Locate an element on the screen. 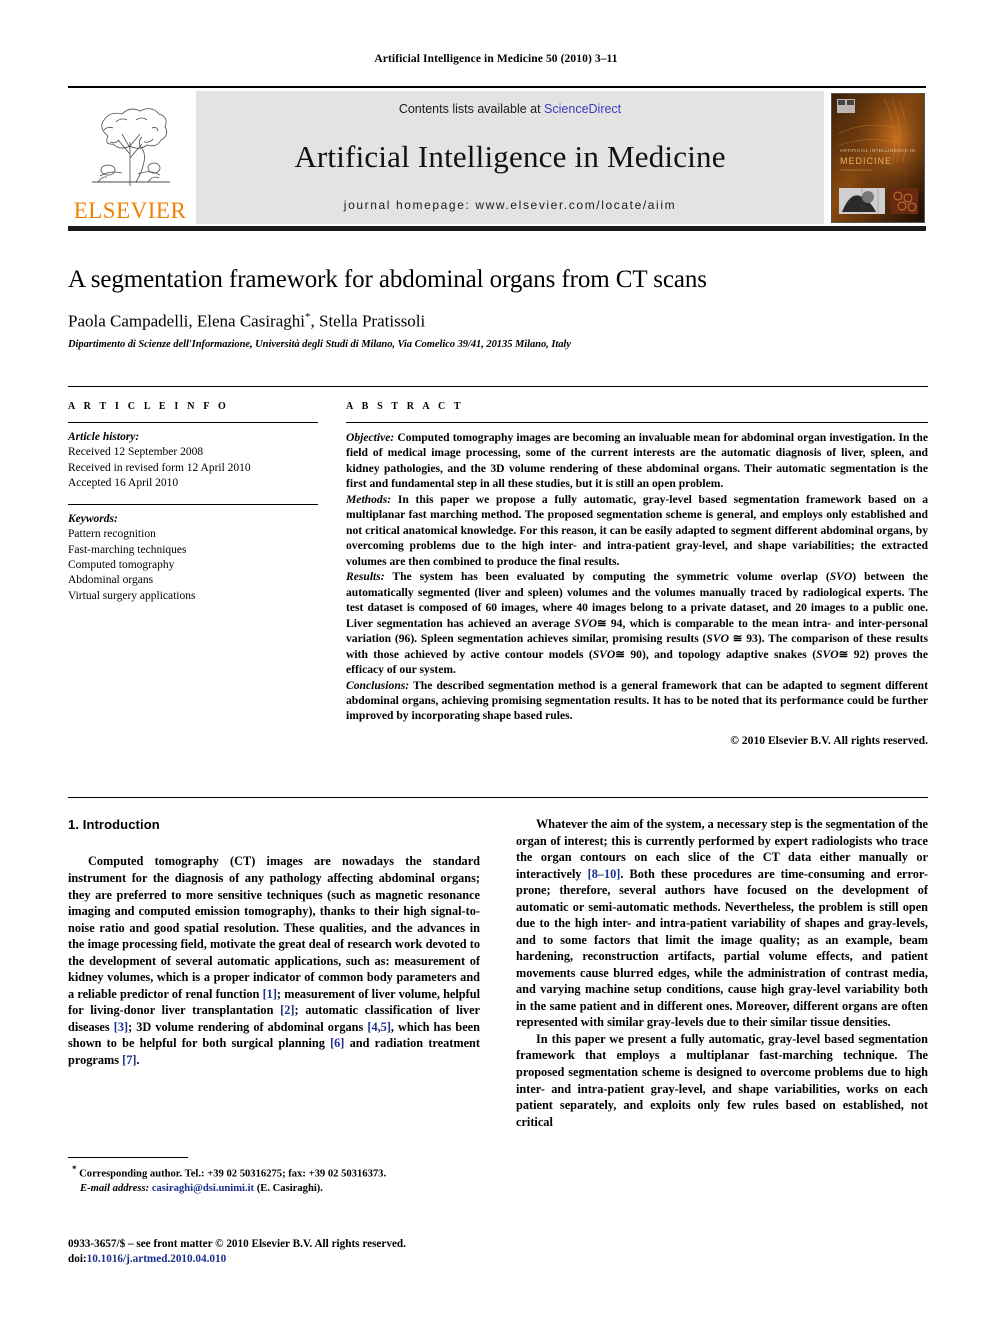 This screenshot has width=992, height=1323. results-text-5: ≅ 90), and topology adaptive snakes ( is located at coordinates (716, 654).